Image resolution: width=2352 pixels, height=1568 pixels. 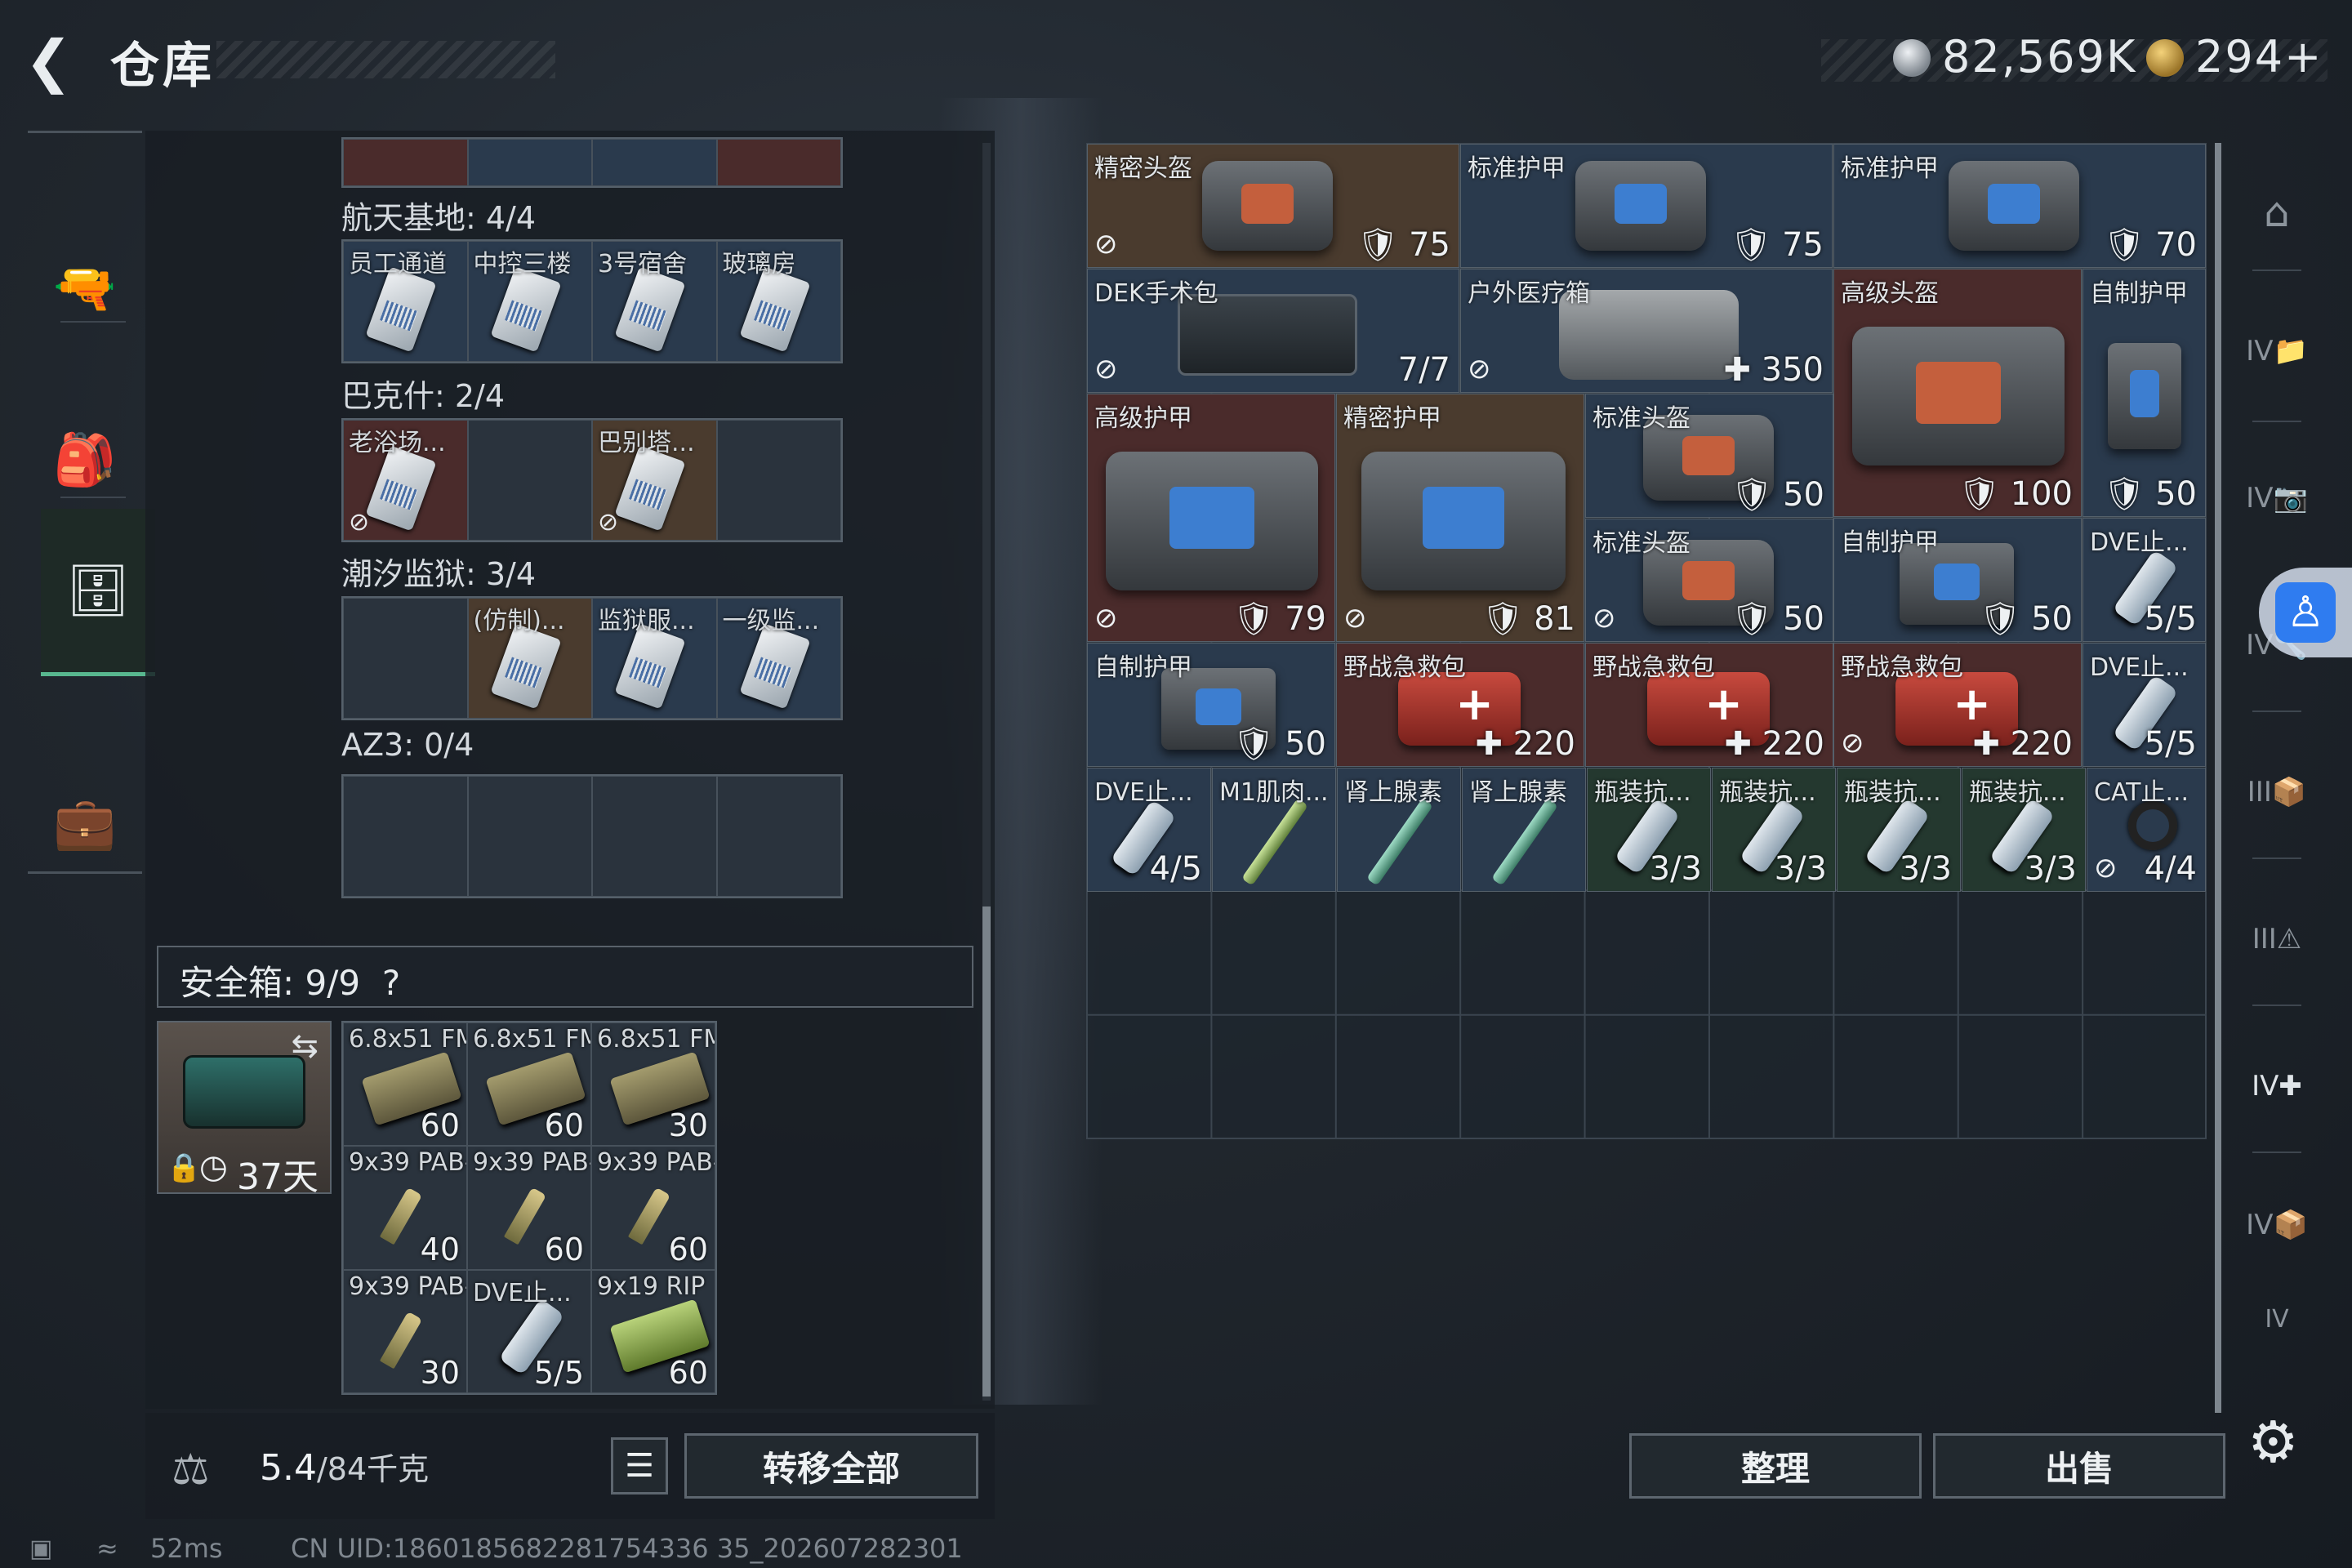 What do you see at coordinates (2277, 792) in the screenshot?
I see `tier-iii-box-icon: III 📦` at bounding box center [2277, 792].